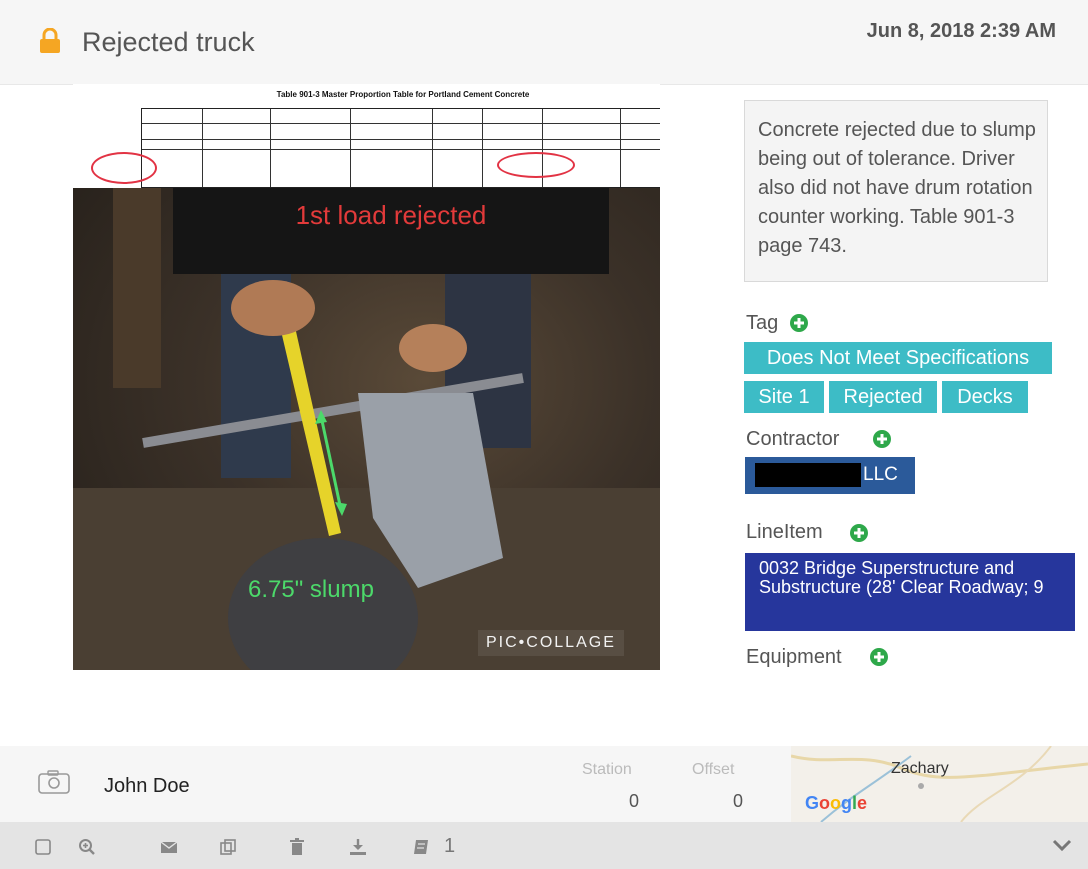 The image size is (1088, 869). I want to click on page-title: Rejected truck, so click(168, 42).